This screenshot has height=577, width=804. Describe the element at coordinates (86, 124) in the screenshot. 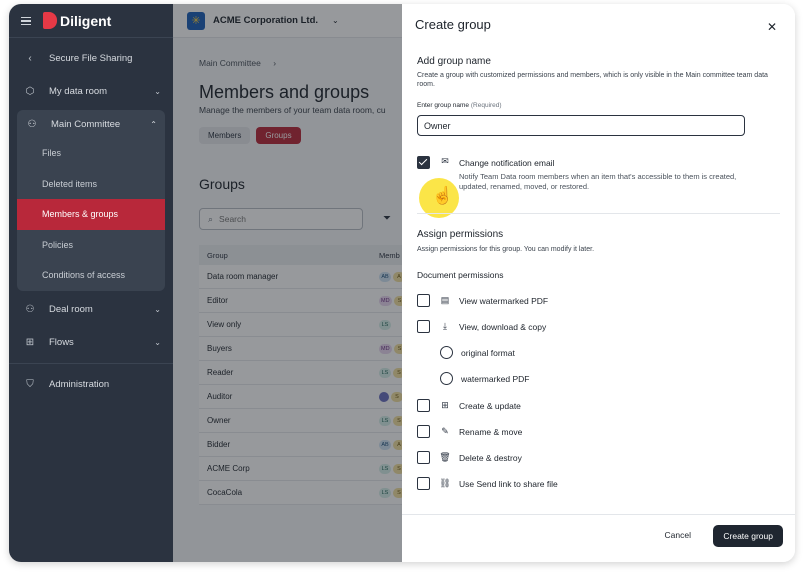

I see `sidebar-item-label: Main Committee` at that location.